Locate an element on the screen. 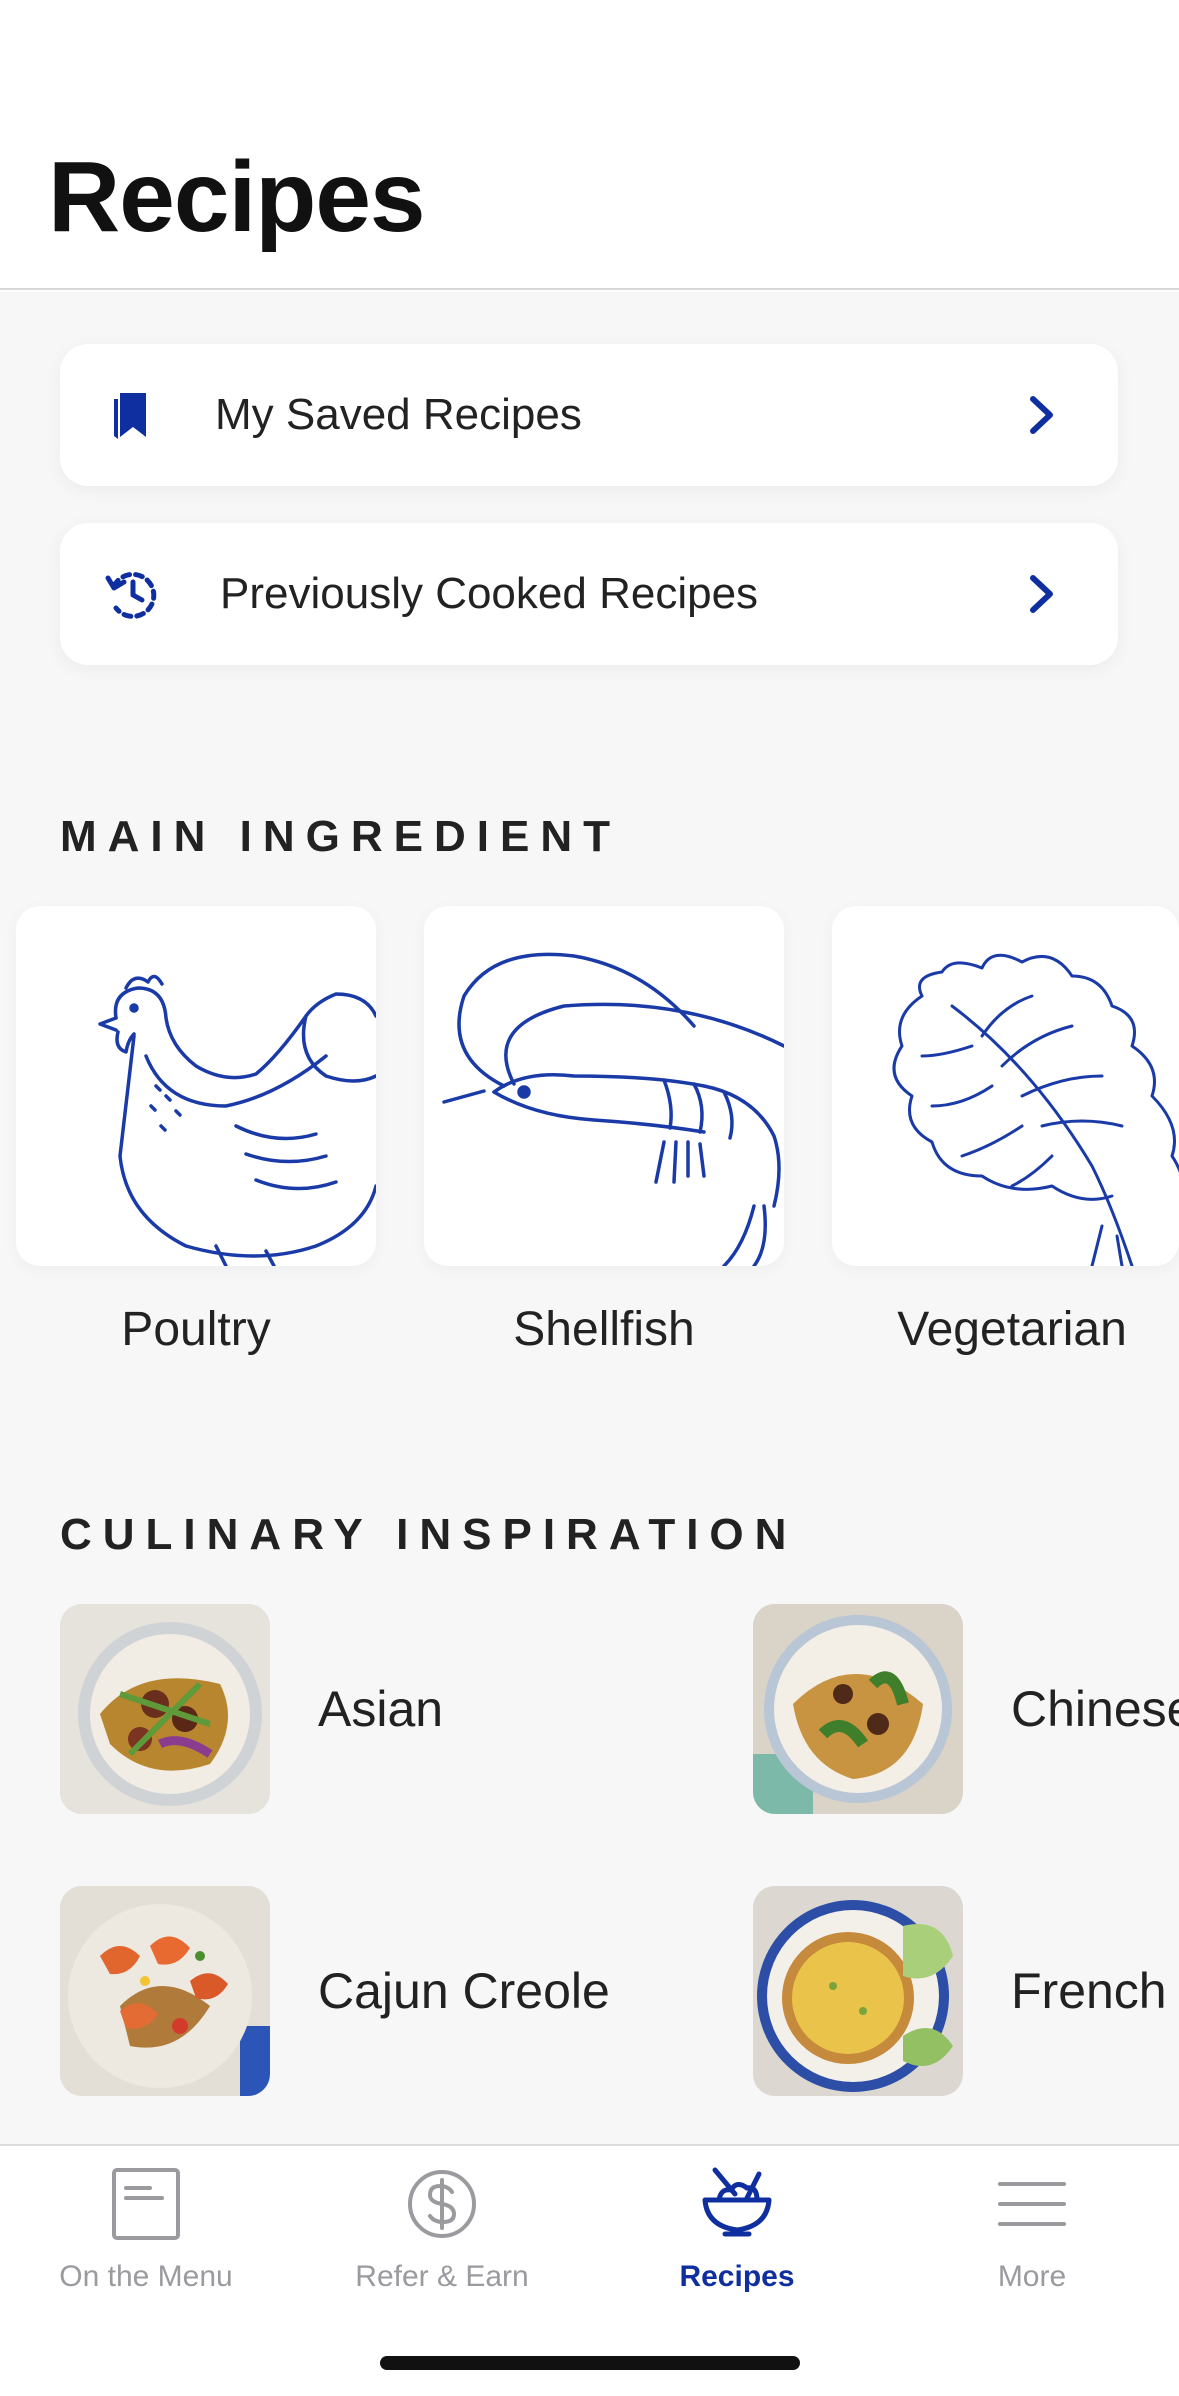 The height and width of the screenshot is (2396, 1179). bowl-icon is located at coordinates (737, 2202).